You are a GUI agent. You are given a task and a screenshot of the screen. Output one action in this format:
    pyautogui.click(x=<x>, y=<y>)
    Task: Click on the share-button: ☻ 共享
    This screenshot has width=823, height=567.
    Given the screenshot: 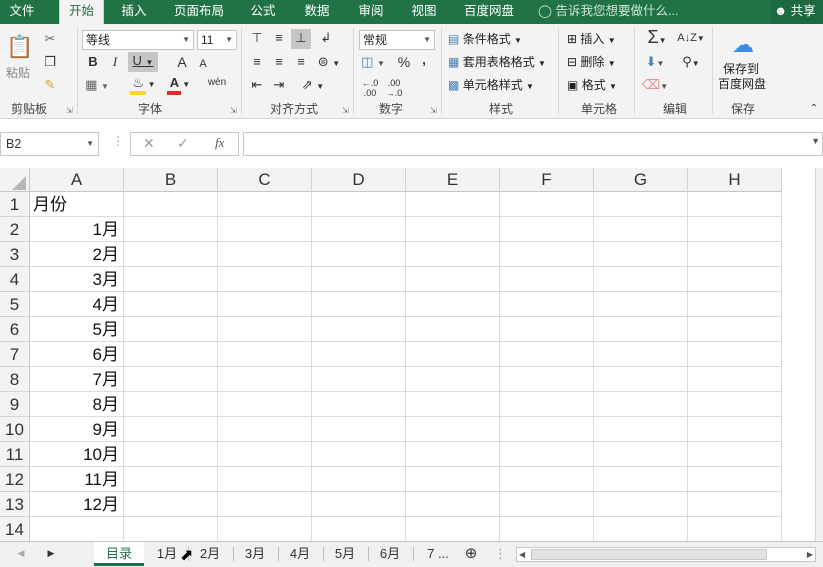 What is the action you would take?
    pyautogui.click(x=796, y=12)
    